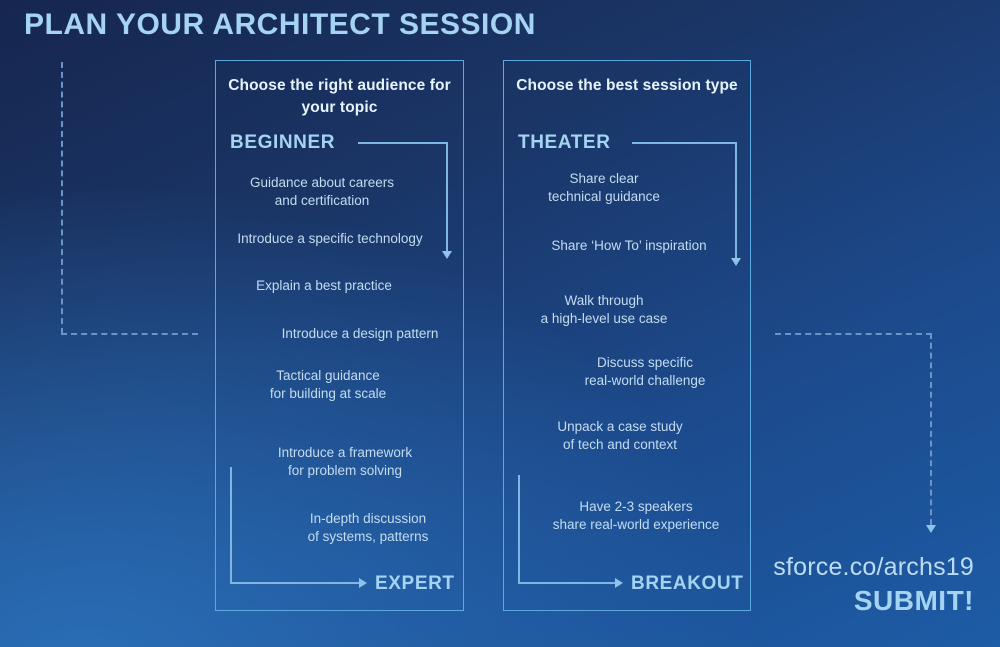 This screenshot has height=647, width=1000. I want to click on decorative-dashed-line-left-vertical, so click(62, 198).